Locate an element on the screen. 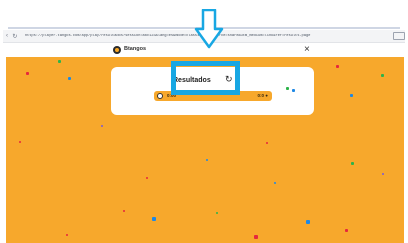 The width and height of the screenshot is (408, 243). result-extra: 0:0 ● is located at coordinates (262, 95).